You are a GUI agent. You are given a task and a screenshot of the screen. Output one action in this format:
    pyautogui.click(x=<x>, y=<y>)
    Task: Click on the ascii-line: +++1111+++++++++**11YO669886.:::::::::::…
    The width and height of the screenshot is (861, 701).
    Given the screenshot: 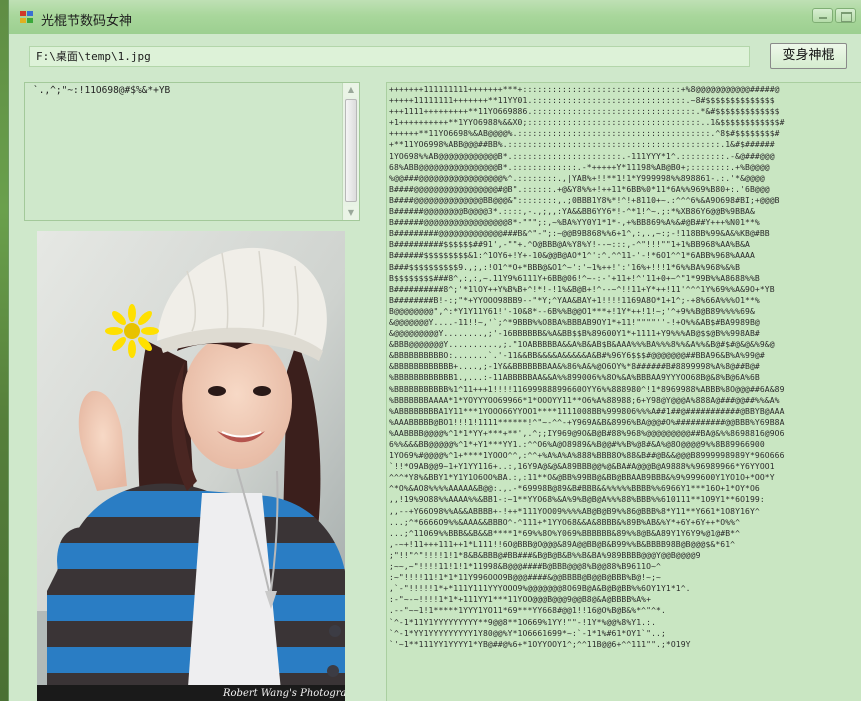 What is the action you would take?
    pyautogui.click(x=584, y=112)
    